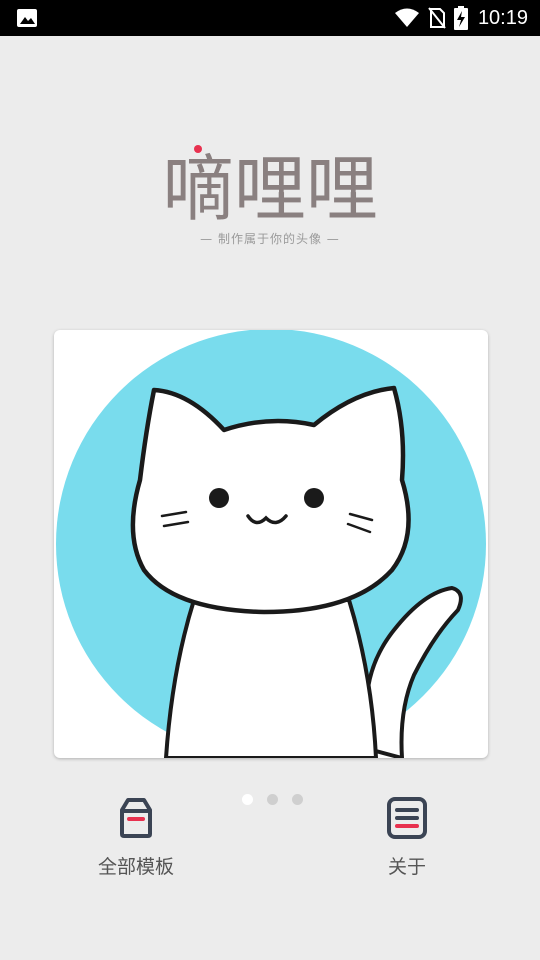  Describe the element at coordinates (460, 18) in the screenshot. I see `battery-charging-icon` at that location.